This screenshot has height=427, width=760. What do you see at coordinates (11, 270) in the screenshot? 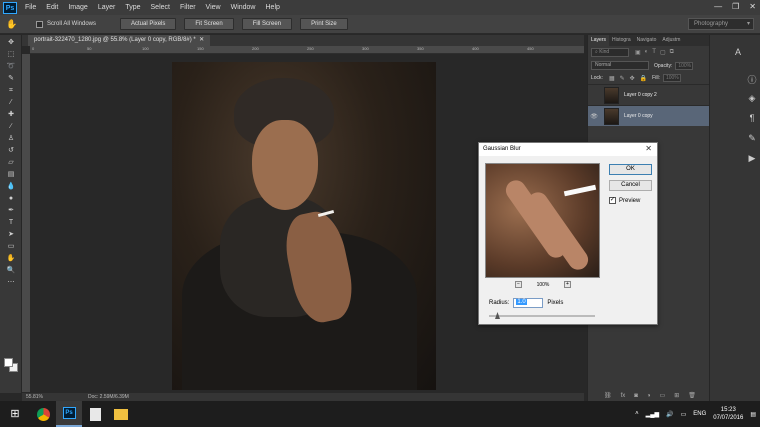
I see `zoom-tool-icon: 🔍` at bounding box center [11, 270].